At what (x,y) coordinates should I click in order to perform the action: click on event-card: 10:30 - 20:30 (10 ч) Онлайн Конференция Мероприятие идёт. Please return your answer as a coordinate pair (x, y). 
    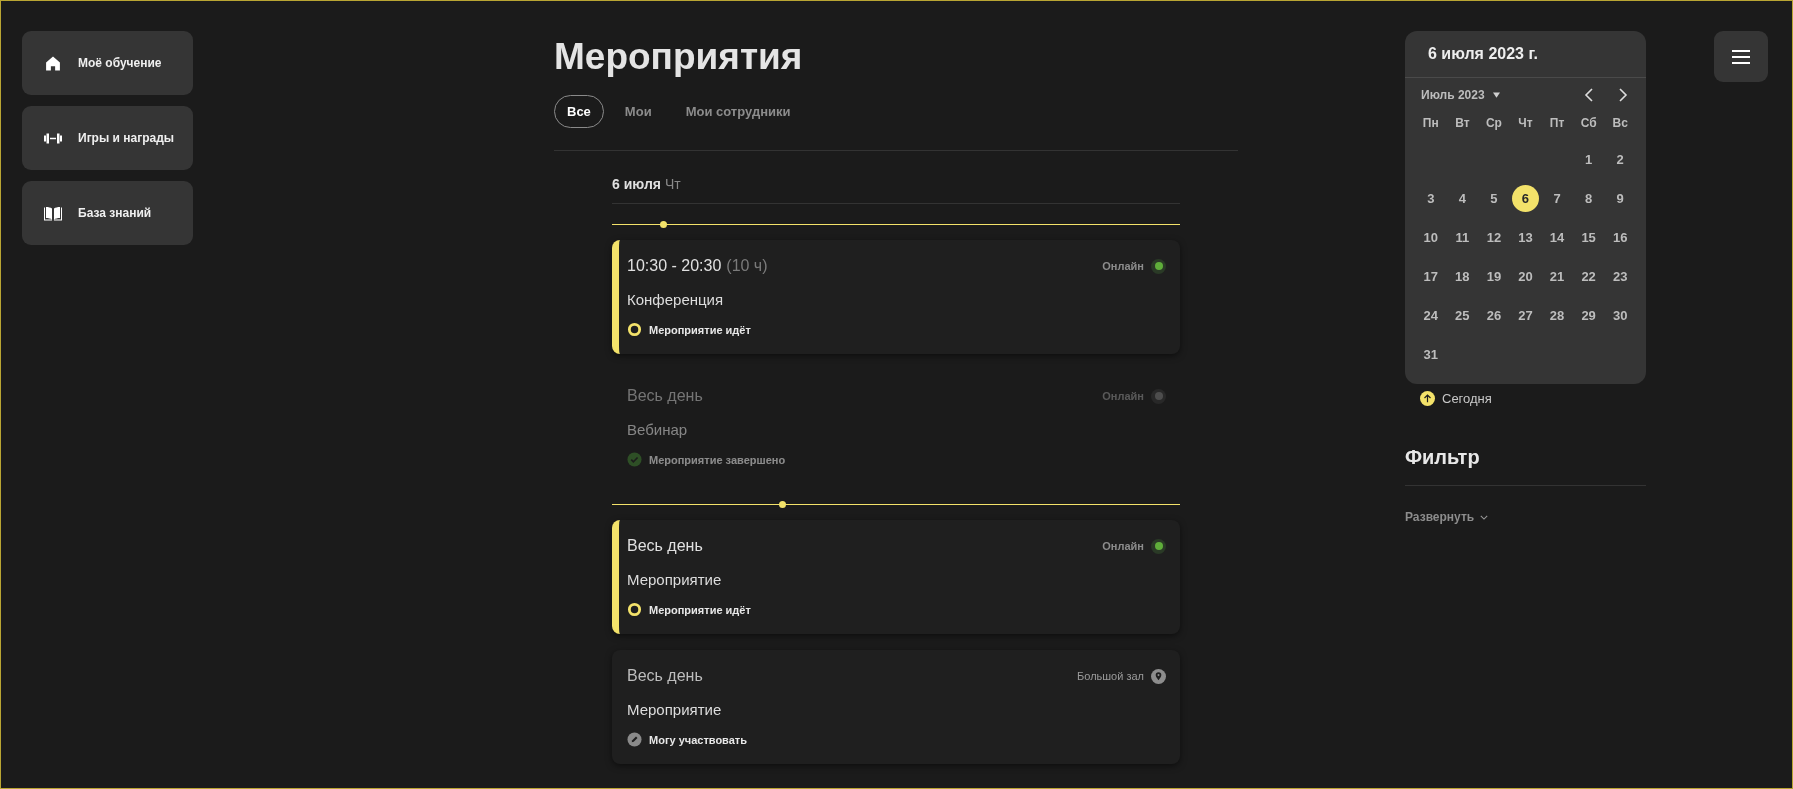
    Looking at the image, I should click on (896, 297).